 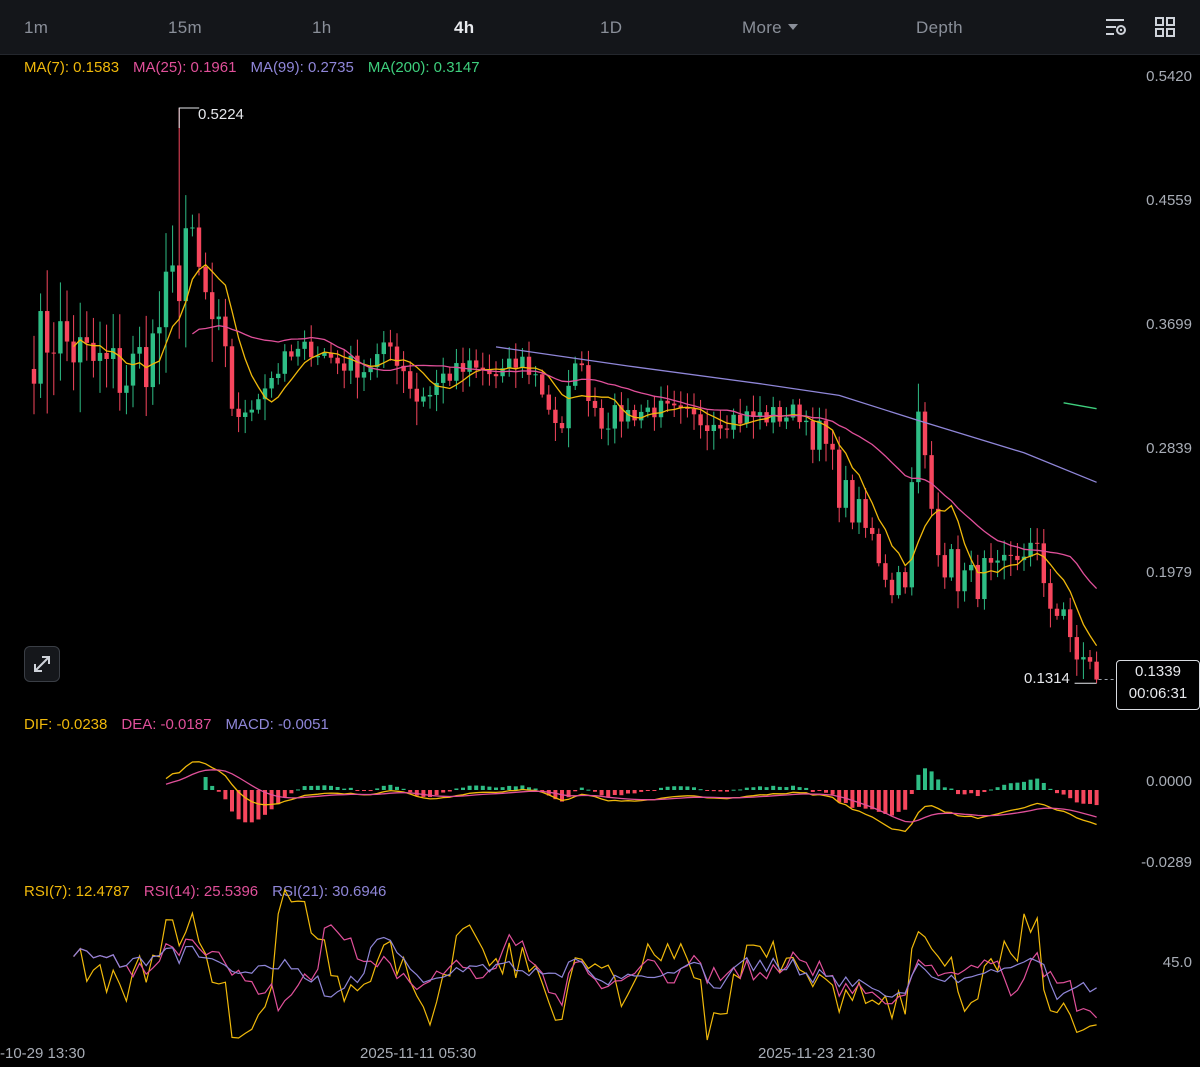 What do you see at coordinates (1047, 678) in the screenshot?
I see `low-price-marker: 0.1314` at bounding box center [1047, 678].